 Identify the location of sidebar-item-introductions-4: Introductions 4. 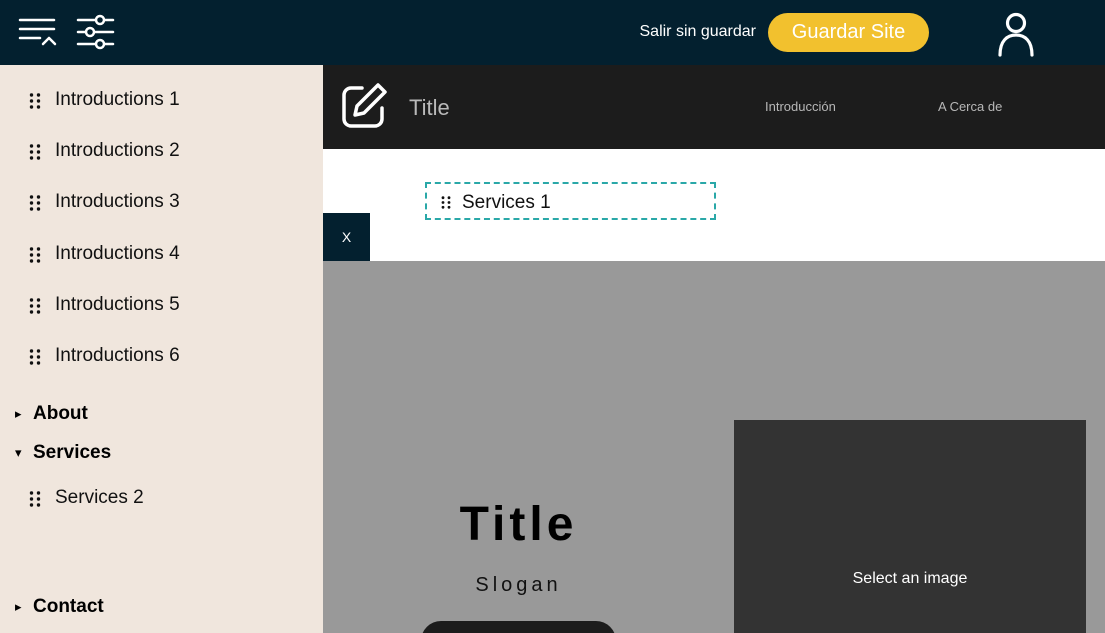
(161, 254).